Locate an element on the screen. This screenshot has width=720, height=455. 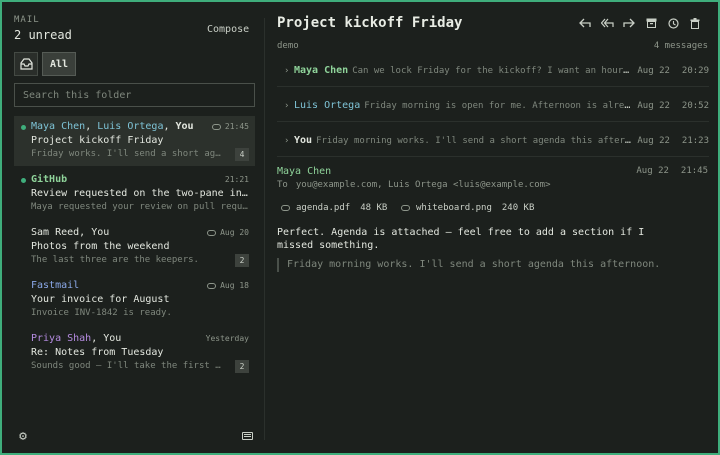
archive-icon is located at coordinates (651, 23).